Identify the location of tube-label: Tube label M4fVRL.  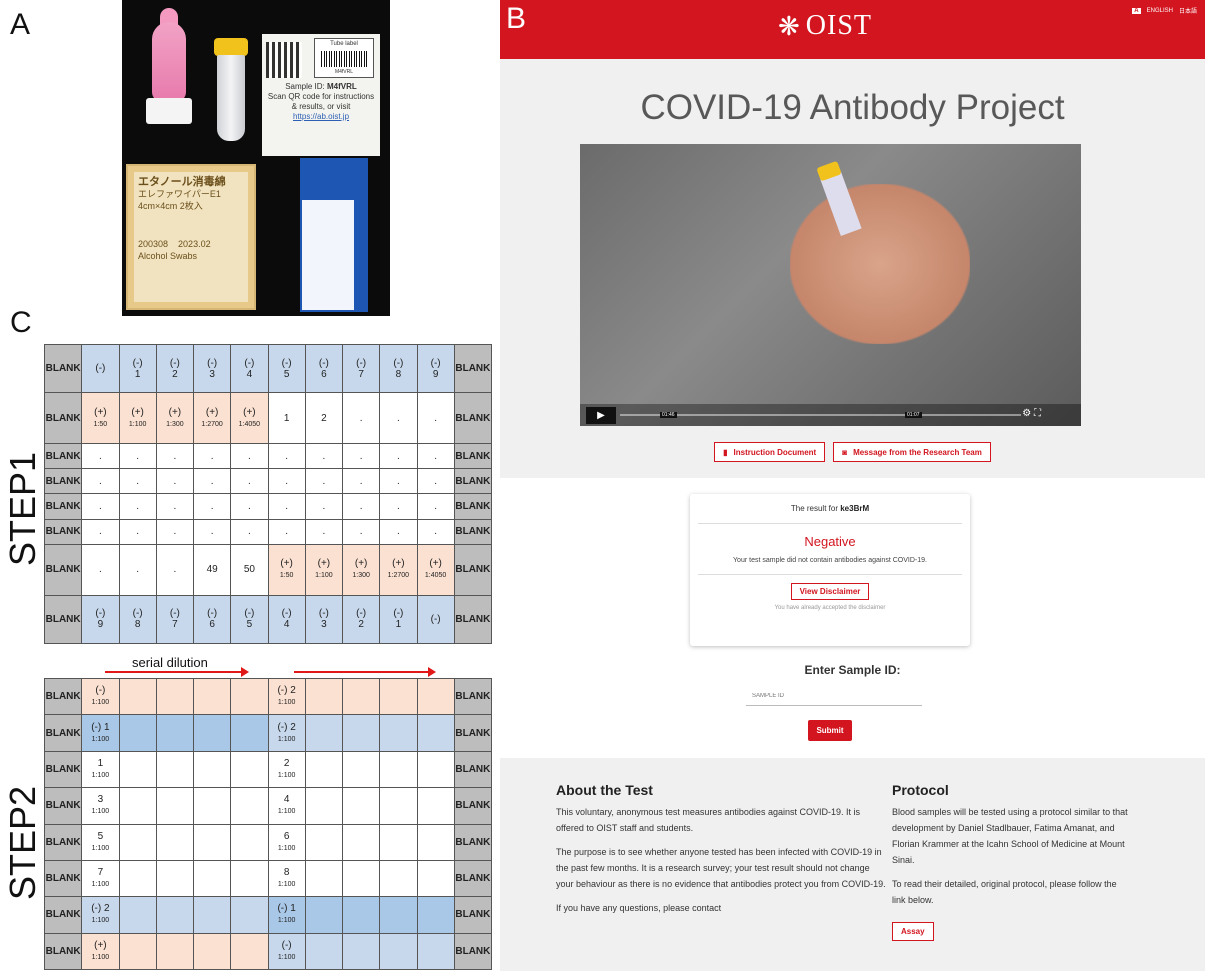
(344, 58).